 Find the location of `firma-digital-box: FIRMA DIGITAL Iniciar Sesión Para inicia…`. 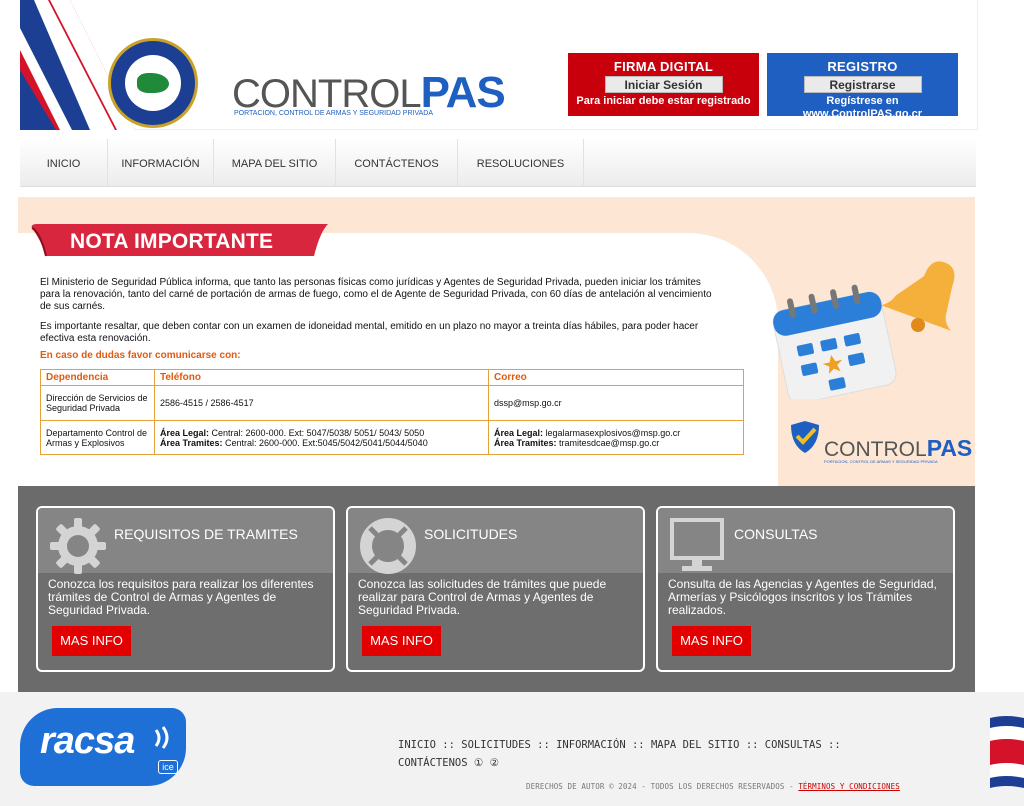

firma-digital-box: FIRMA DIGITAL Iniciar Sesión Para inicia… is located at coordinates (663, 84).